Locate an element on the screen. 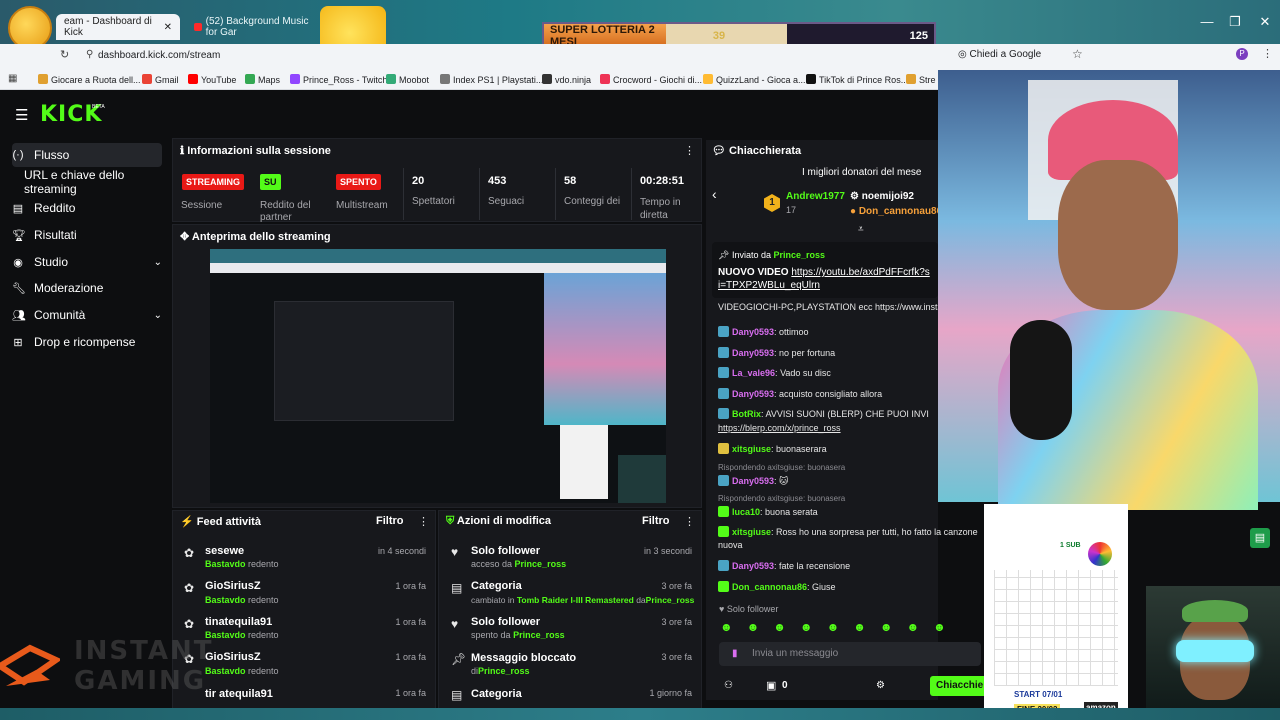  live-time-value: 00:28:51 is located at coordinates (662, 181).